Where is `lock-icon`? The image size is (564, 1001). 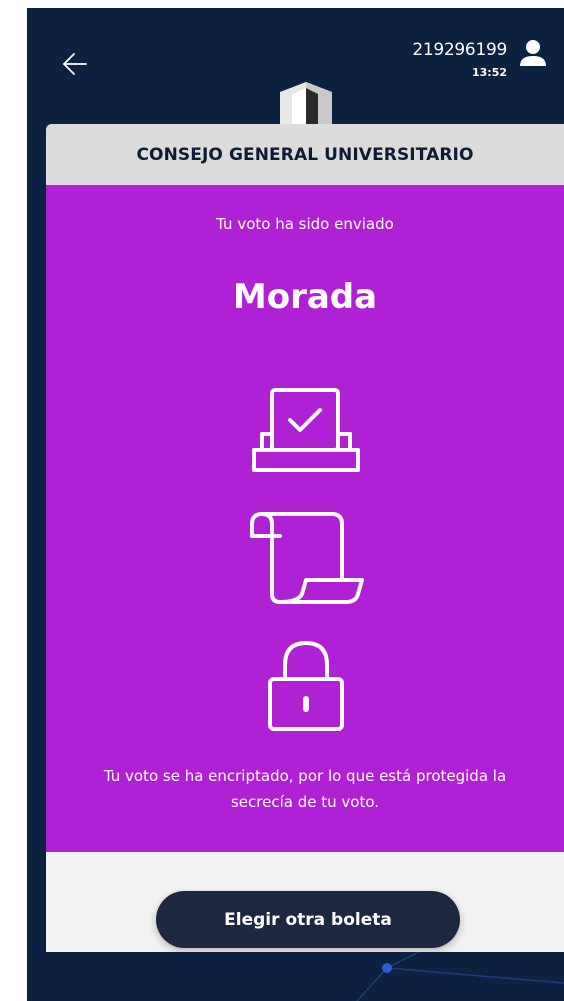 lock-icon is located at coordinates (306, 685).